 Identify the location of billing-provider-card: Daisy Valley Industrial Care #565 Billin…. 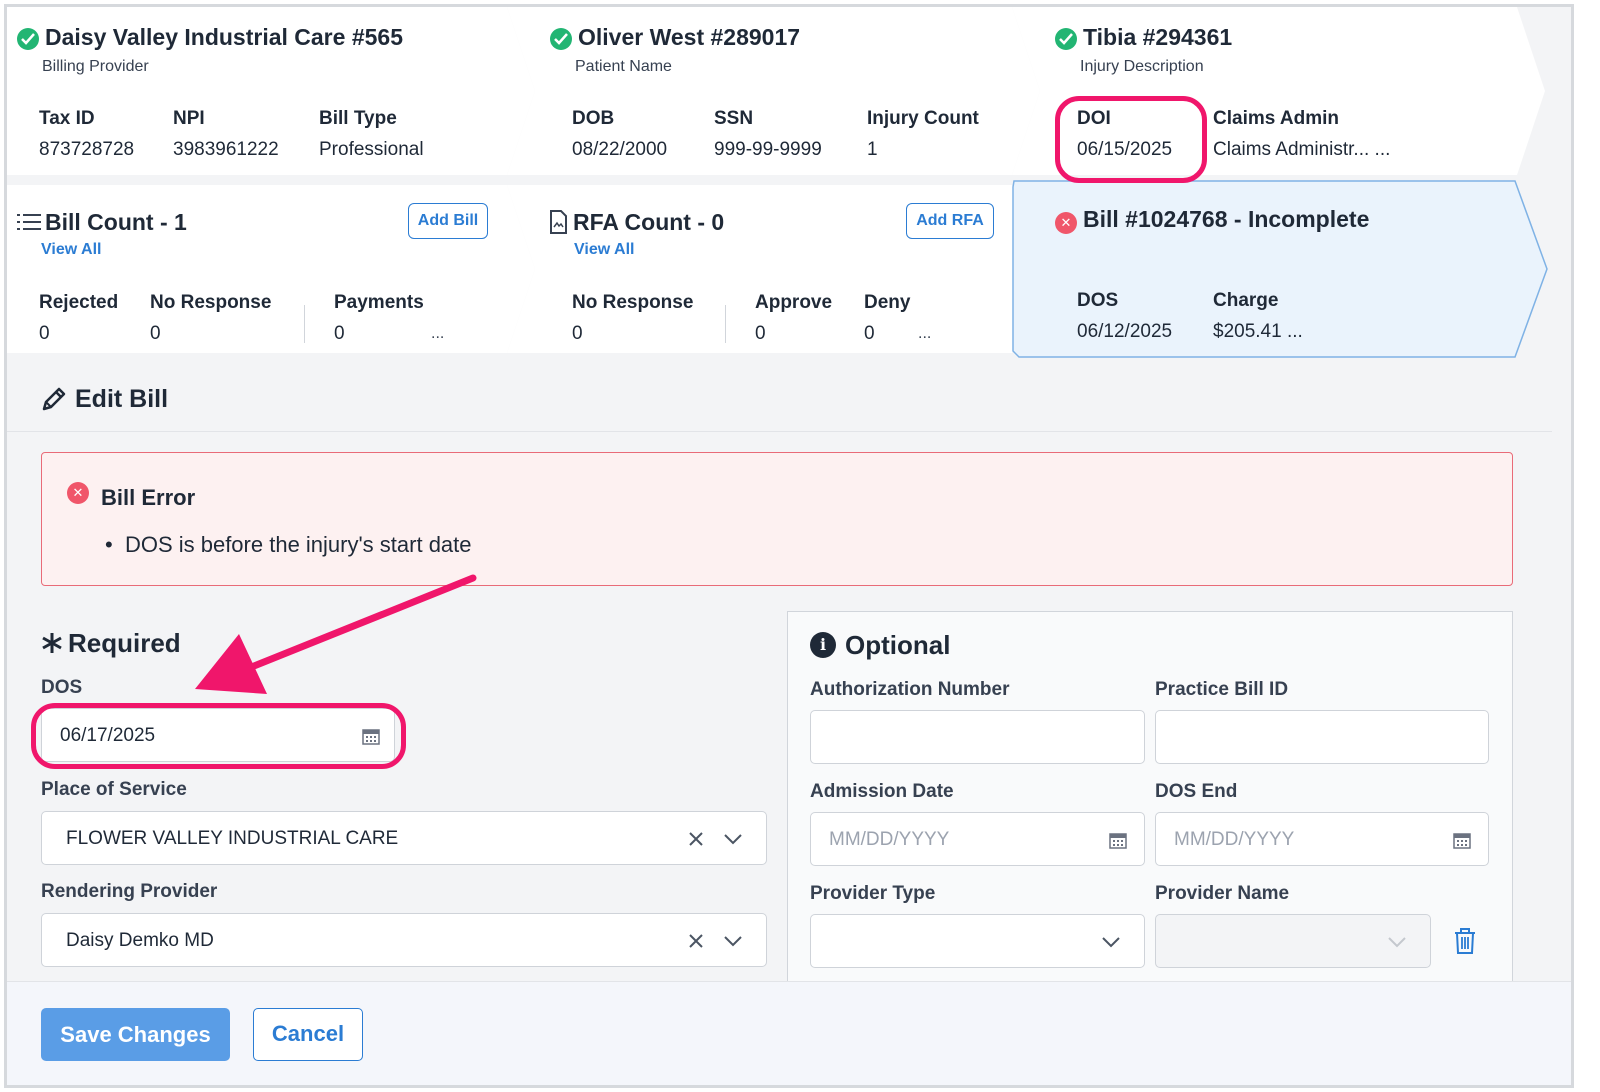
(257, 91).